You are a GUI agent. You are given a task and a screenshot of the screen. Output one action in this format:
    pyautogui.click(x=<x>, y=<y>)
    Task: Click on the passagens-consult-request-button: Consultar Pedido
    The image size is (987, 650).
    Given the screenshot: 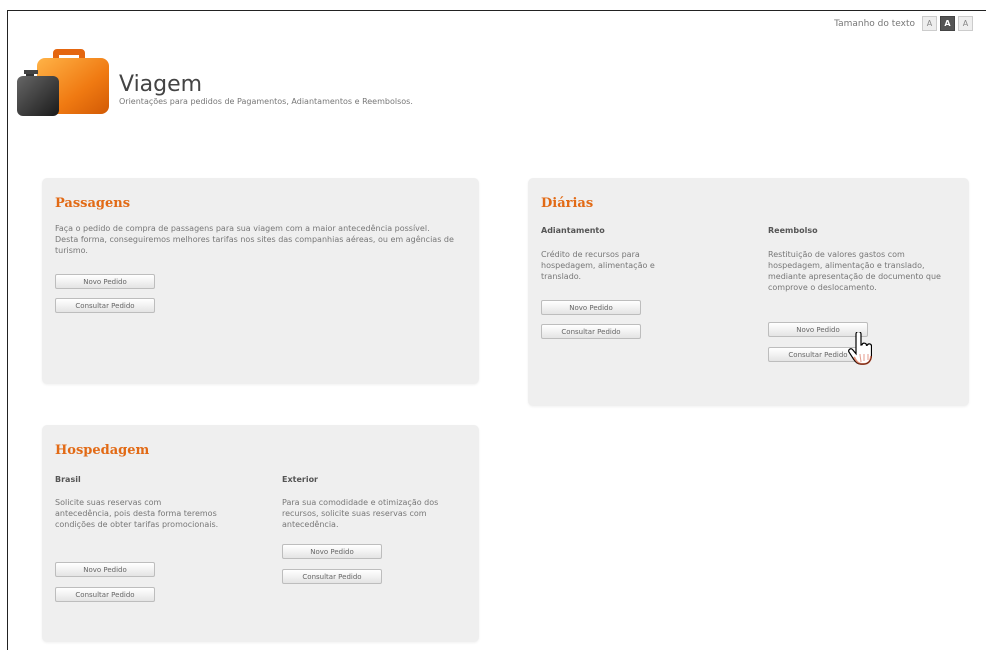 What is the action you would take?
    pyautogui.click(x=105, y=305)
    